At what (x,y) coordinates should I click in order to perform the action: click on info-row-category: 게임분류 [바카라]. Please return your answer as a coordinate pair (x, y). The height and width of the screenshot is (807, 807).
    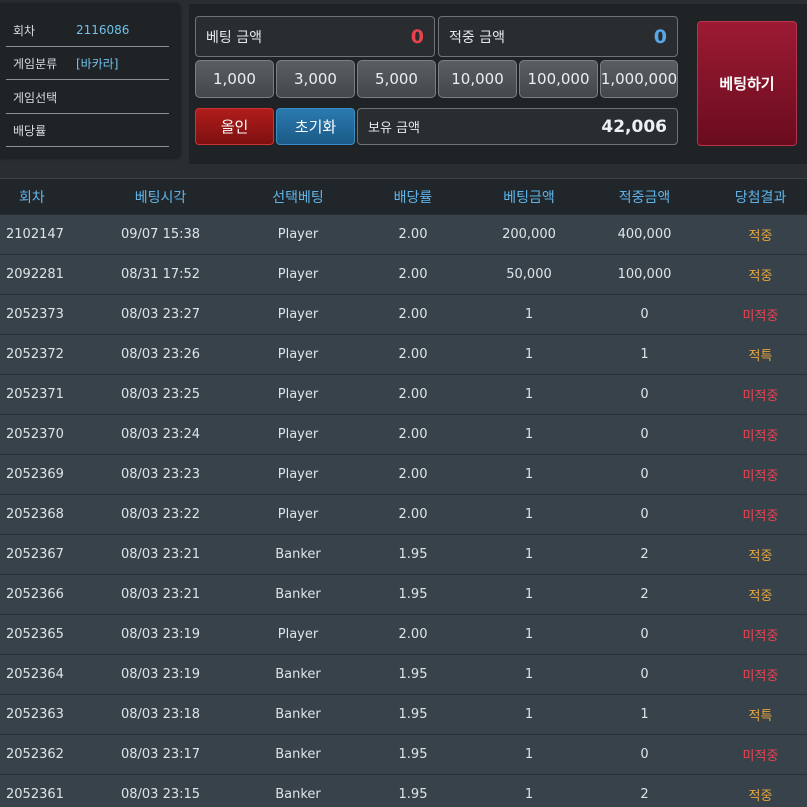
    Looking at the image, I should click on (87, 63).